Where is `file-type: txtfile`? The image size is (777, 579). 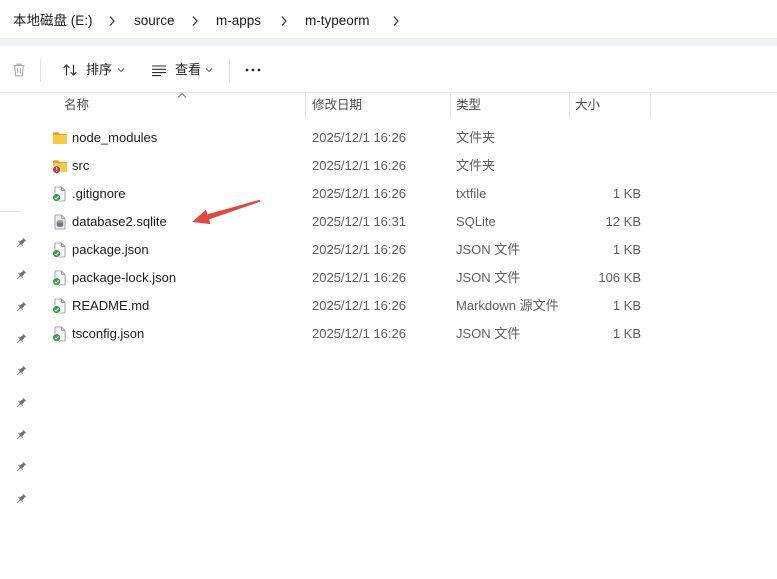
file-type: txtfile is located at coordinates (471, 193).